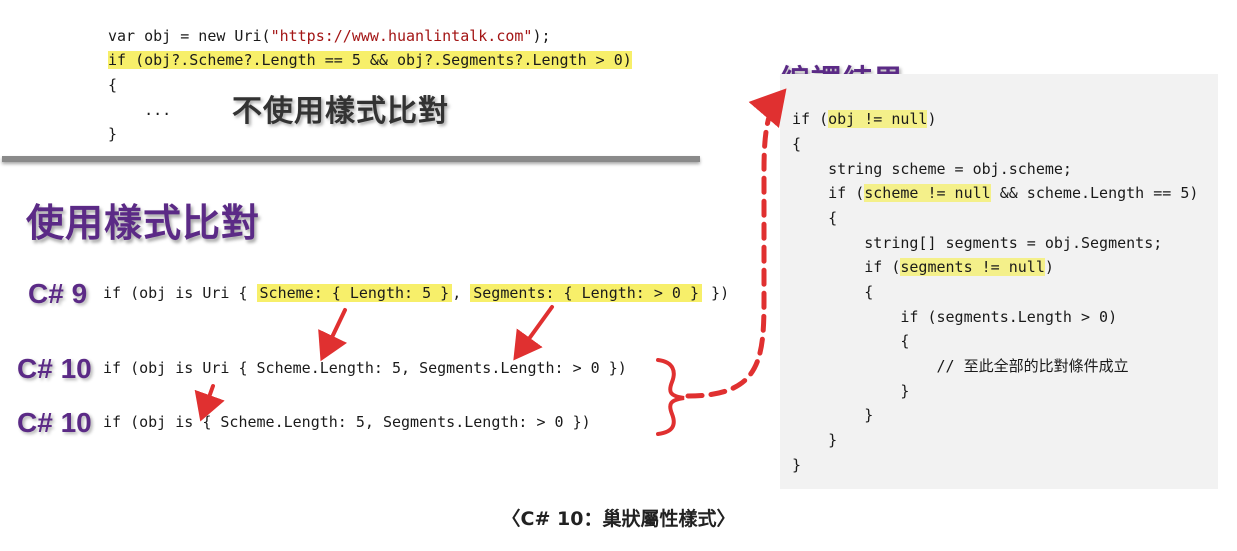 The width and height of the screenshot is (1237, 551). What do you see at coordinates (333, 335) in the screenshot?
I see `arrow-scheme` at bounding box center [333, 335].